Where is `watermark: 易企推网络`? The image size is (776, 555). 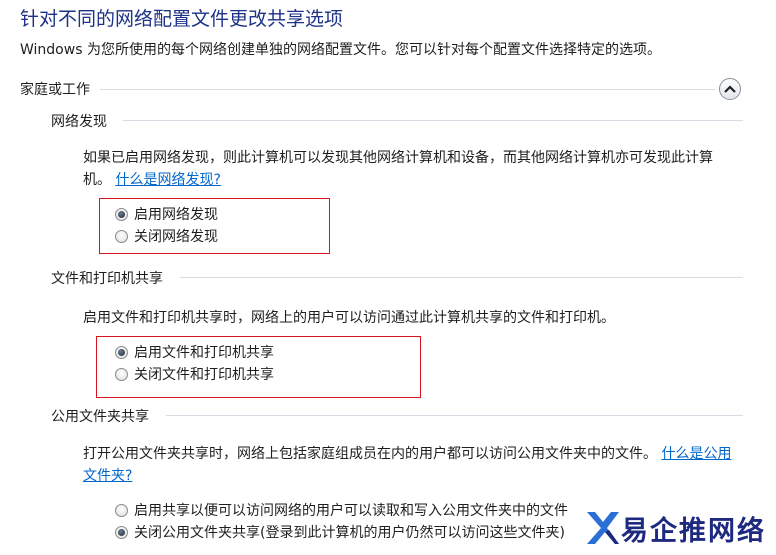
watermark: 易企推网络 is located at coordinates (675, 528).